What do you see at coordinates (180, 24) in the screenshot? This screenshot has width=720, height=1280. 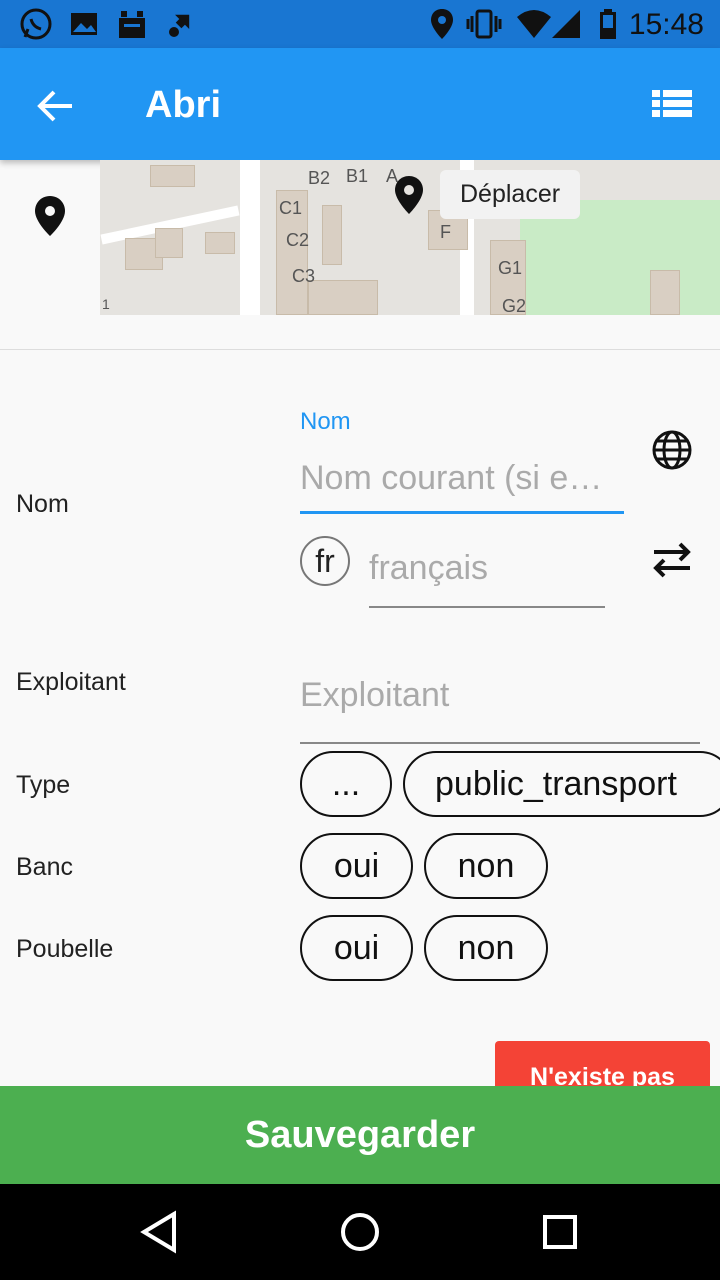 I see `sync-icon` at bounding box center [180, 24].